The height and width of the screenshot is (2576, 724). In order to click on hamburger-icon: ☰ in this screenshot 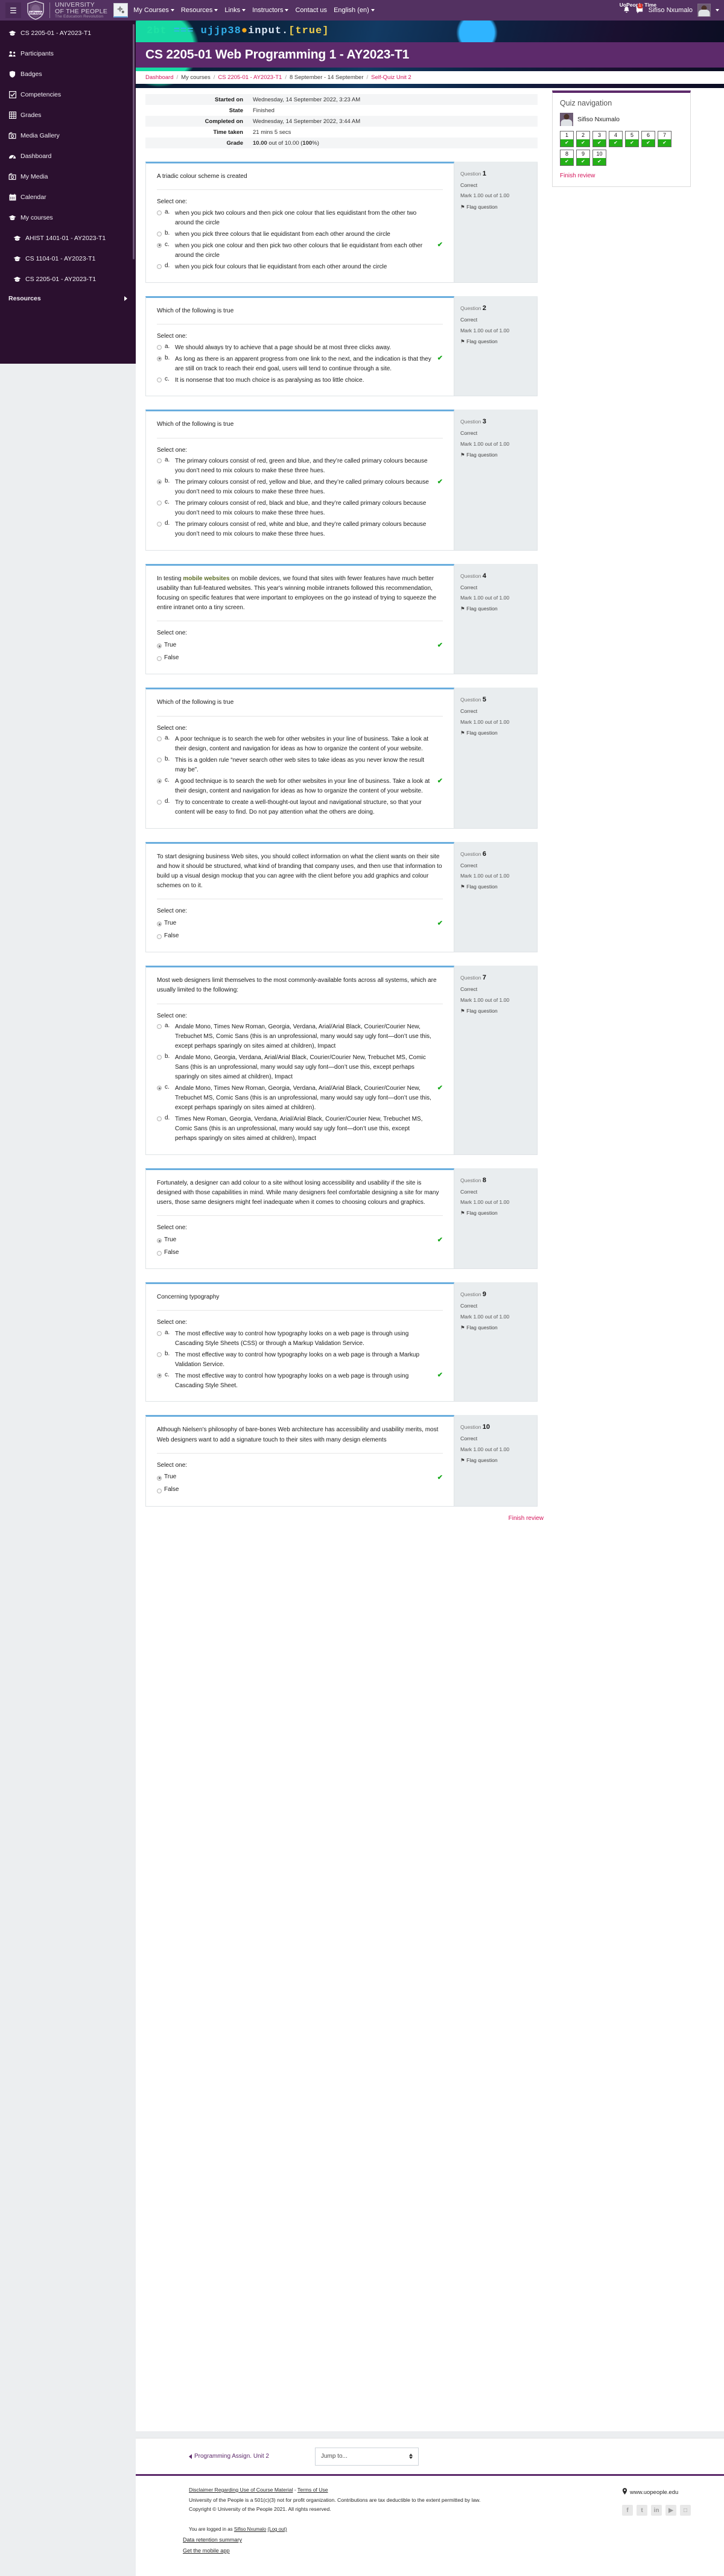, I will do `click(13, 10)`.